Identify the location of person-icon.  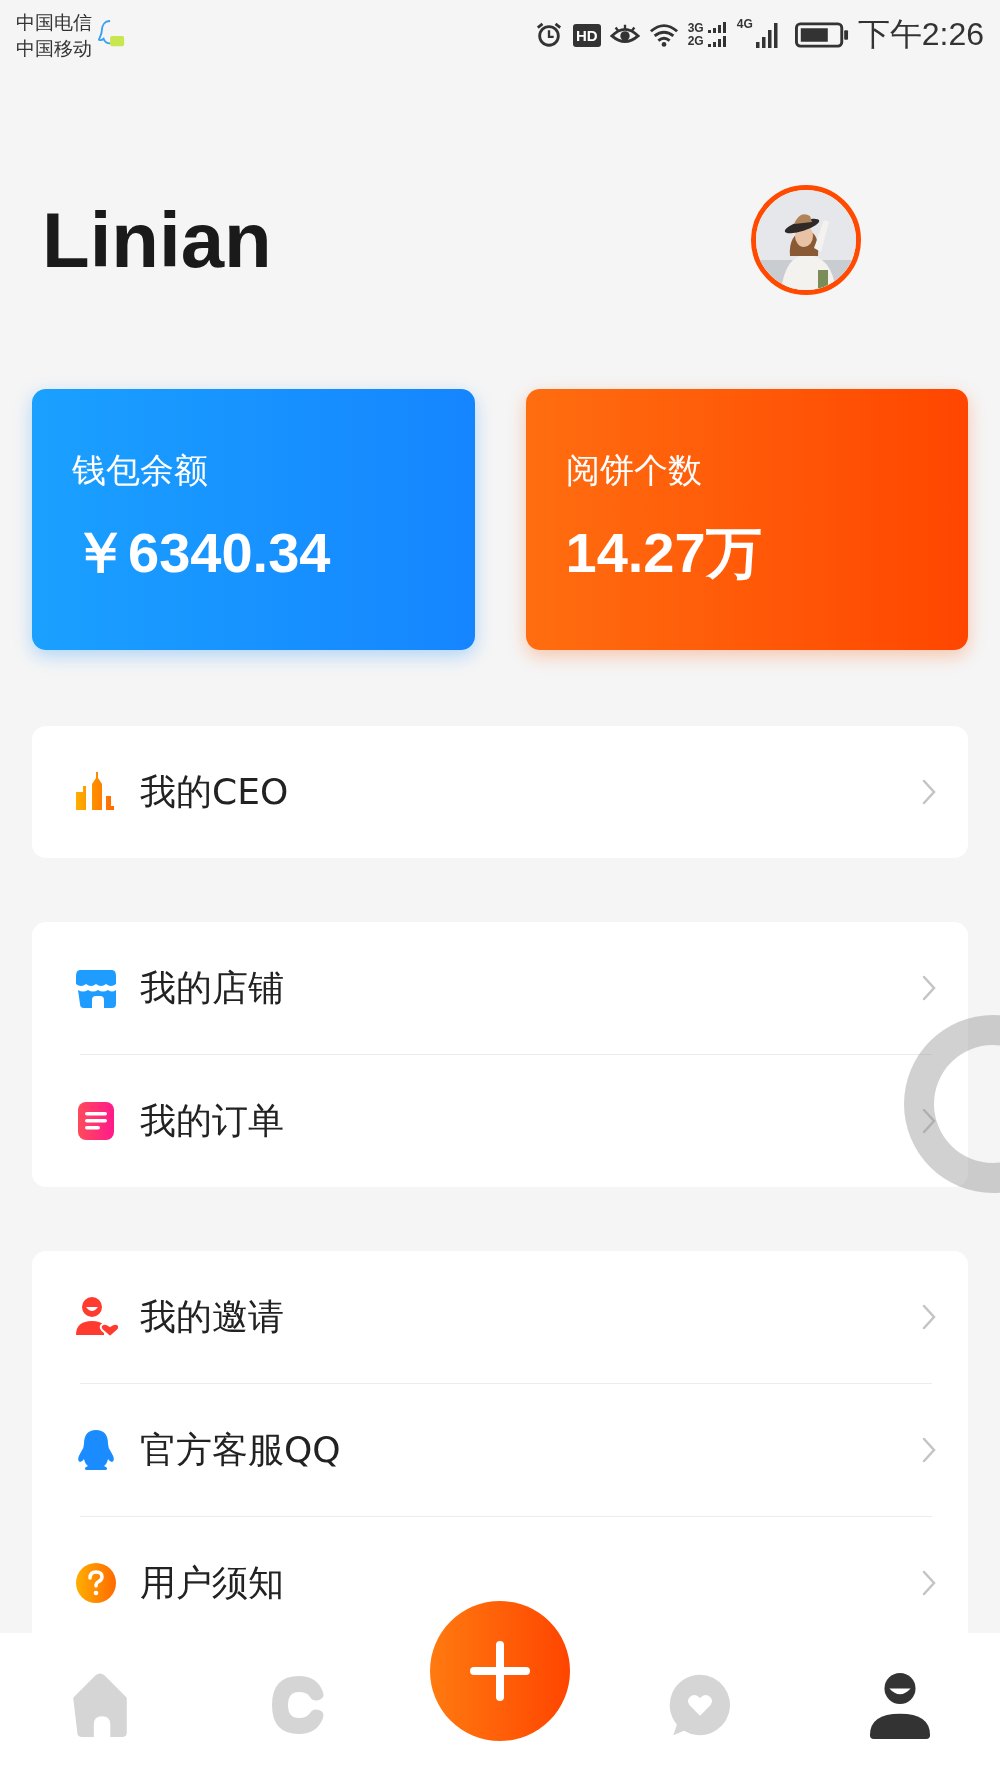
(900, 1705).